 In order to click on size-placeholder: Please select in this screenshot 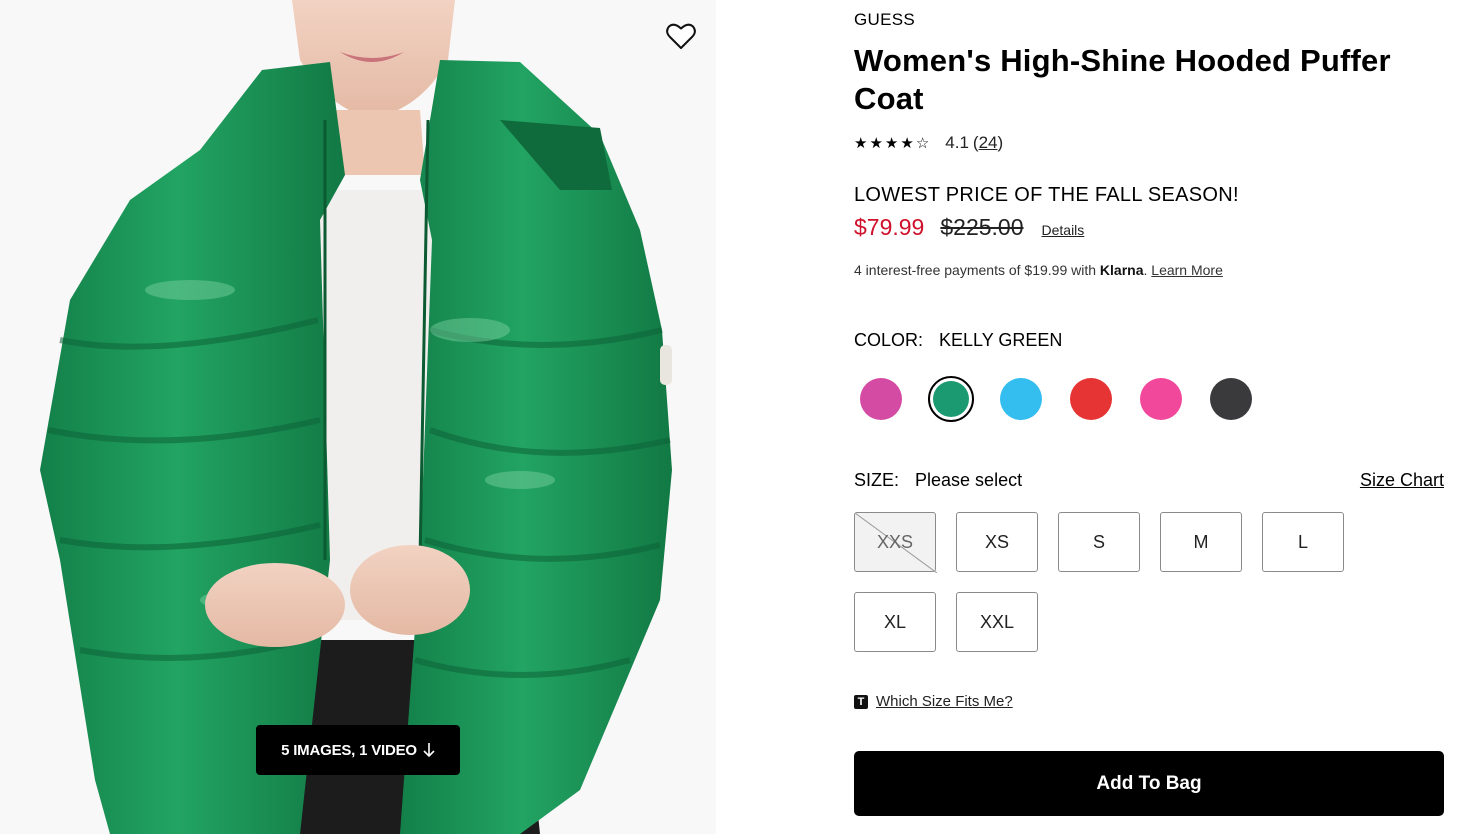, I will do `click(969, 480)`.